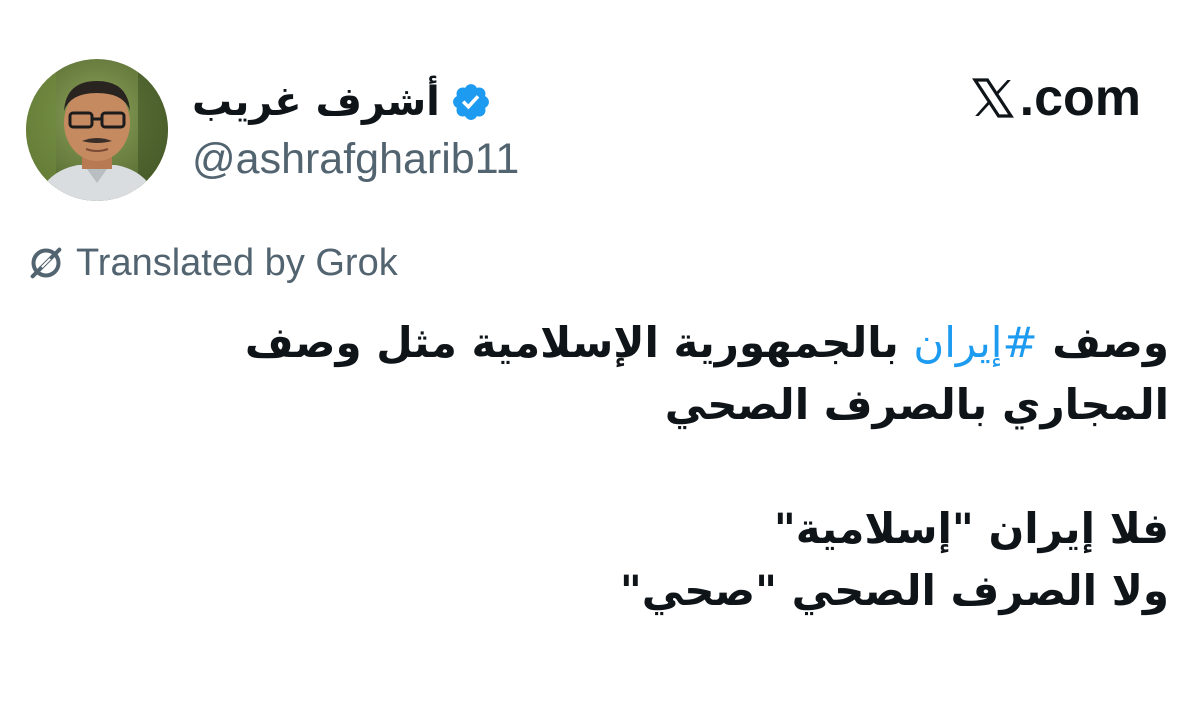 The width and height of the screenshot is (1199, 708). What do you see at coordinates (971, 528) in the screenshot?
I see `tweet-line-3: فلا إيران "إسلامية"` at bounding box center [971, 528].